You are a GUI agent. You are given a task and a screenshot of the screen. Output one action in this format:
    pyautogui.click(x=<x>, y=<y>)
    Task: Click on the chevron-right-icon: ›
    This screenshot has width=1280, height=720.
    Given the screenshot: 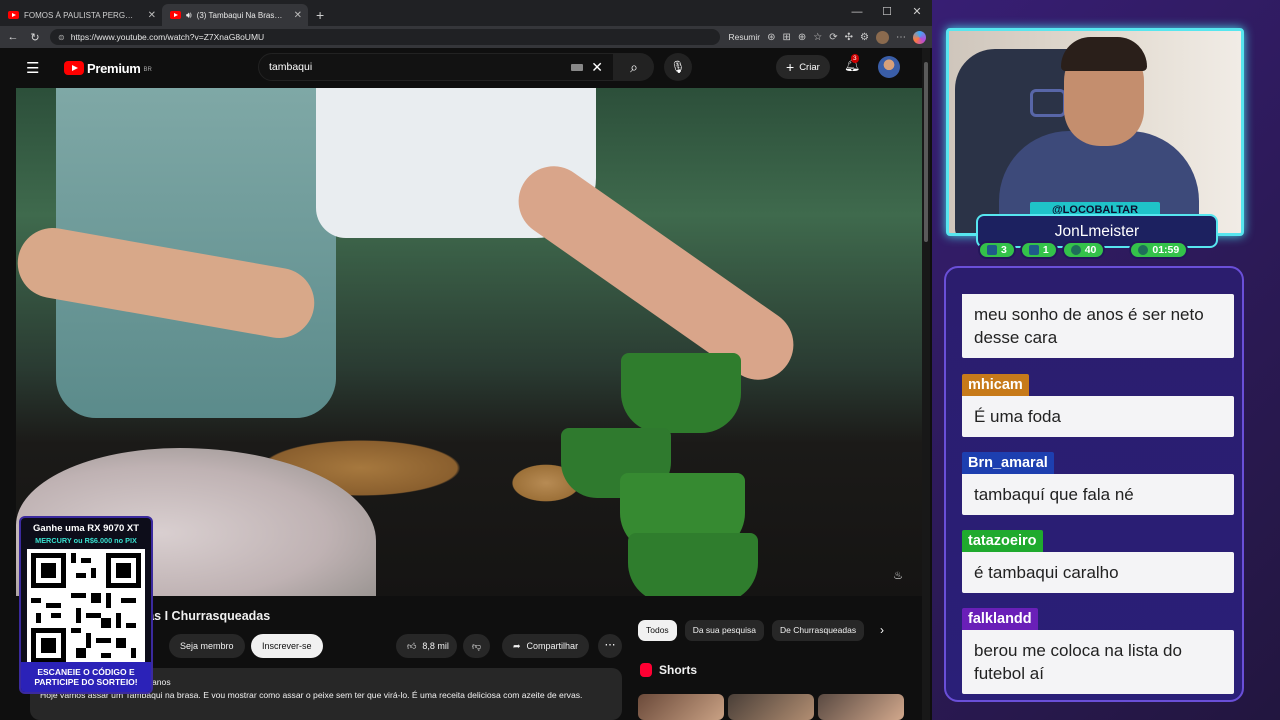 What is the action you would take?
    pyautogui.click(x=882, y=630)
    